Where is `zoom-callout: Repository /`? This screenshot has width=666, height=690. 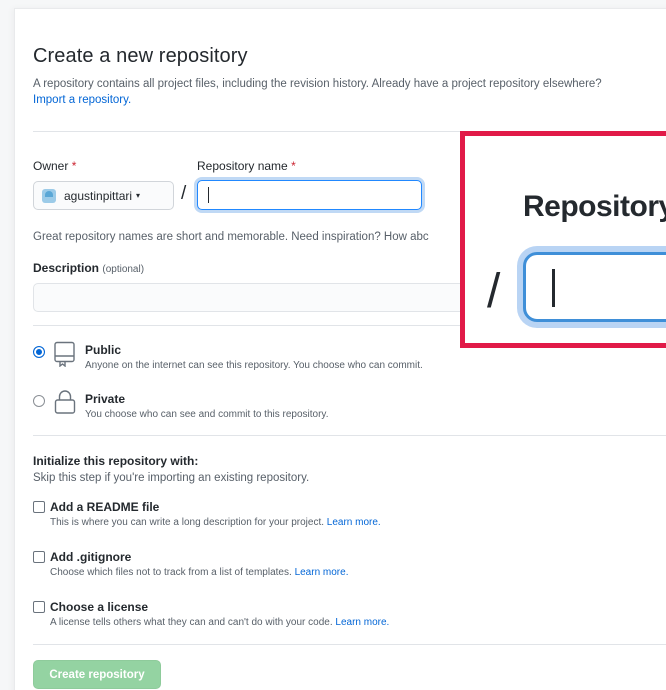
zoom-callout: Repository / is located at coordinates (563, 239).